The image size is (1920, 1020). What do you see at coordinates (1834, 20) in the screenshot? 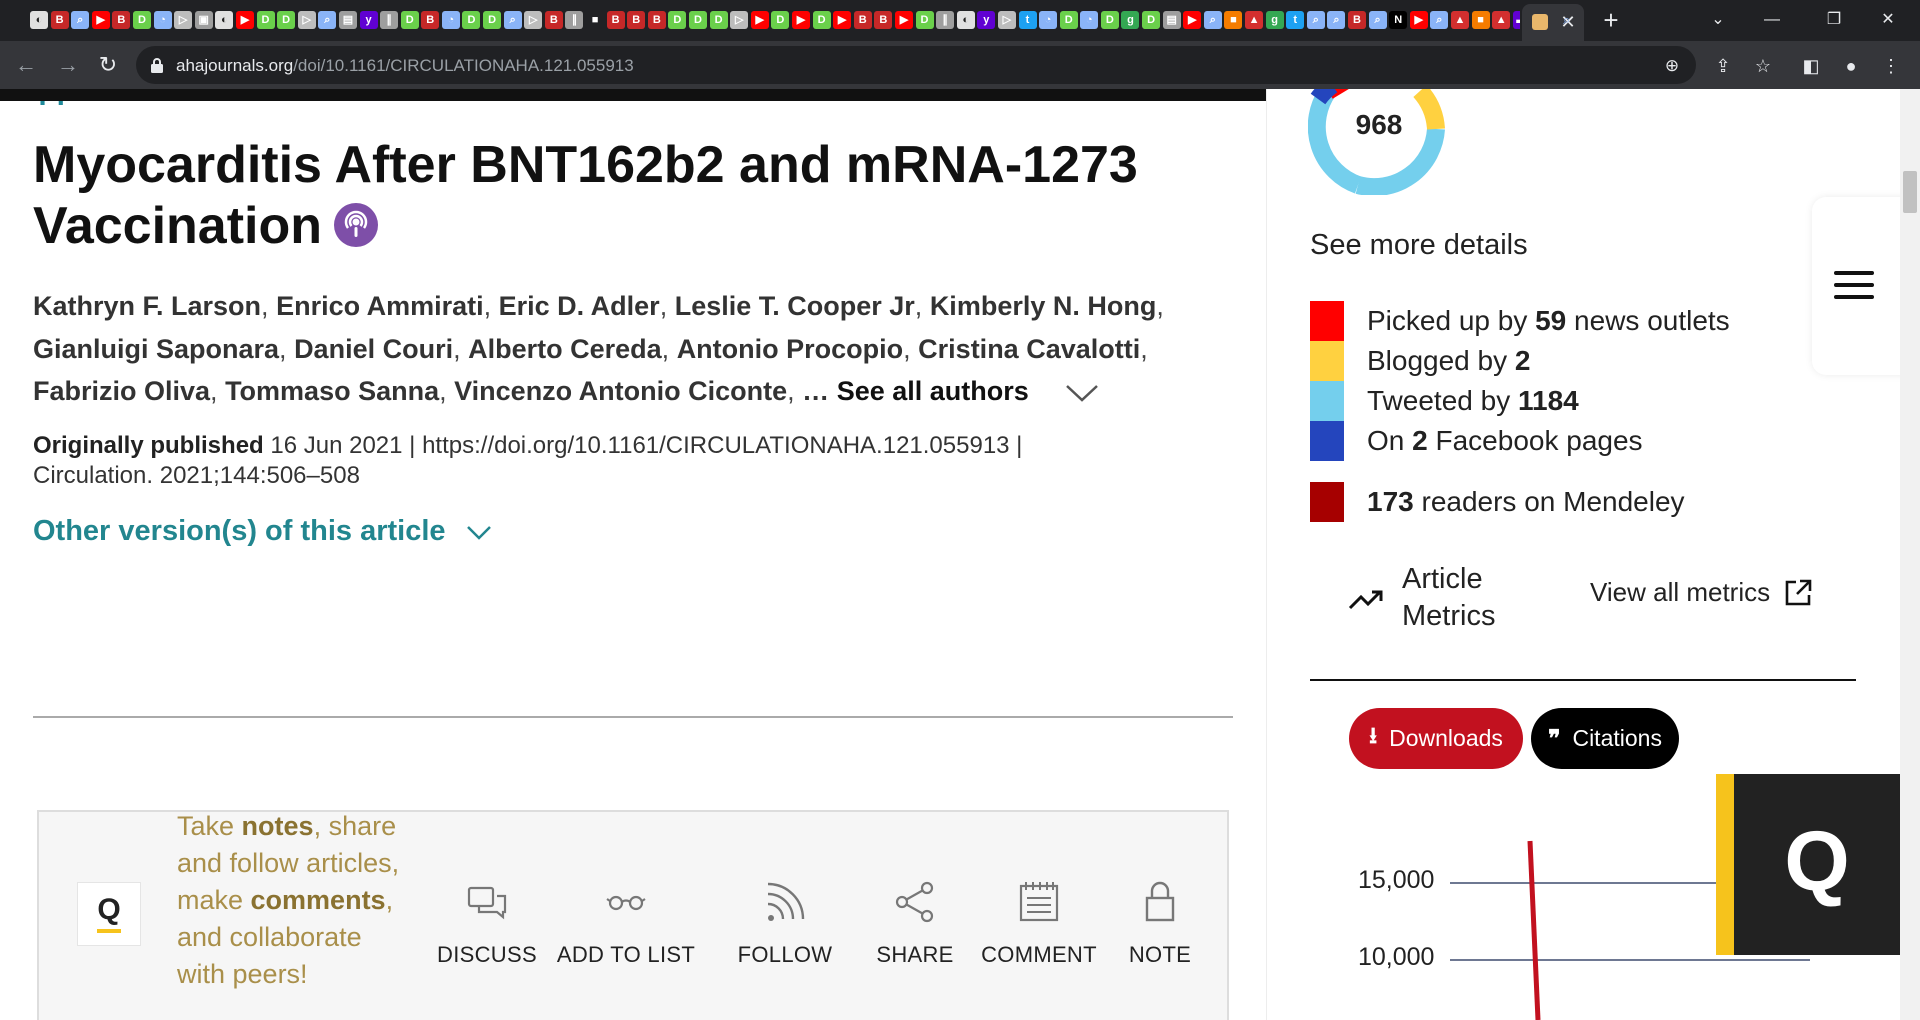
I see `restore-button: ❐` at bounding box center [1834, 20].